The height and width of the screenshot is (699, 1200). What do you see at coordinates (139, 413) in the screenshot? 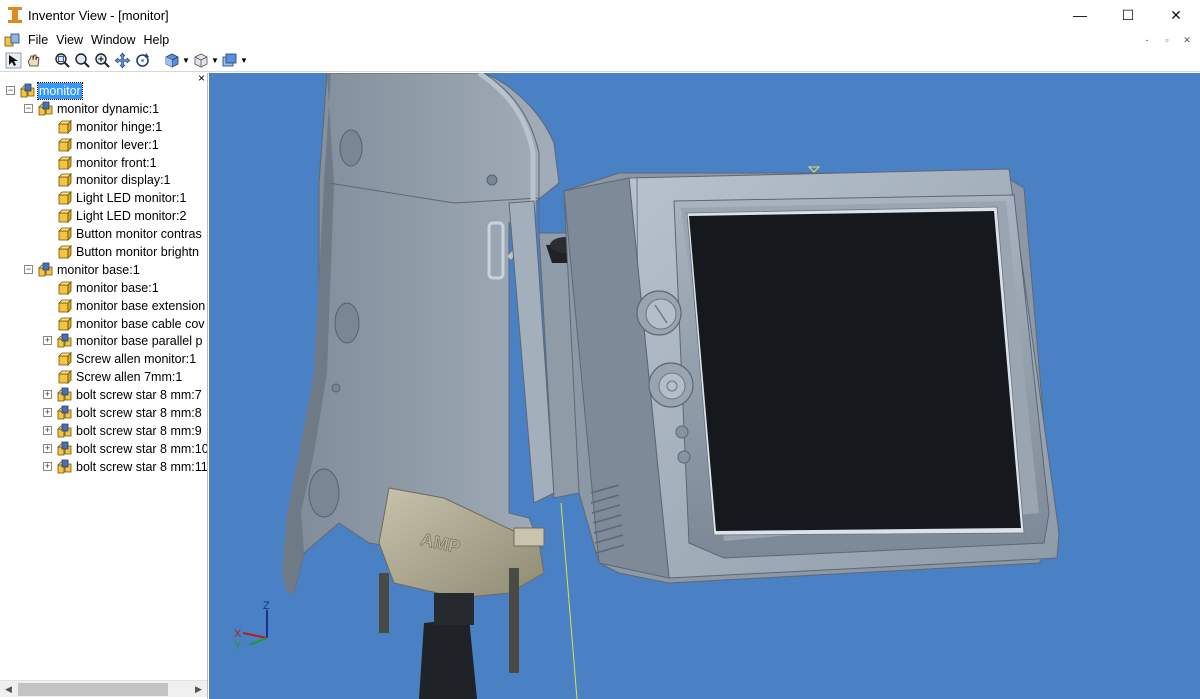
I see `tree-node-label: bolt screw star 8 mm:8` at bounding box center [139, 413].